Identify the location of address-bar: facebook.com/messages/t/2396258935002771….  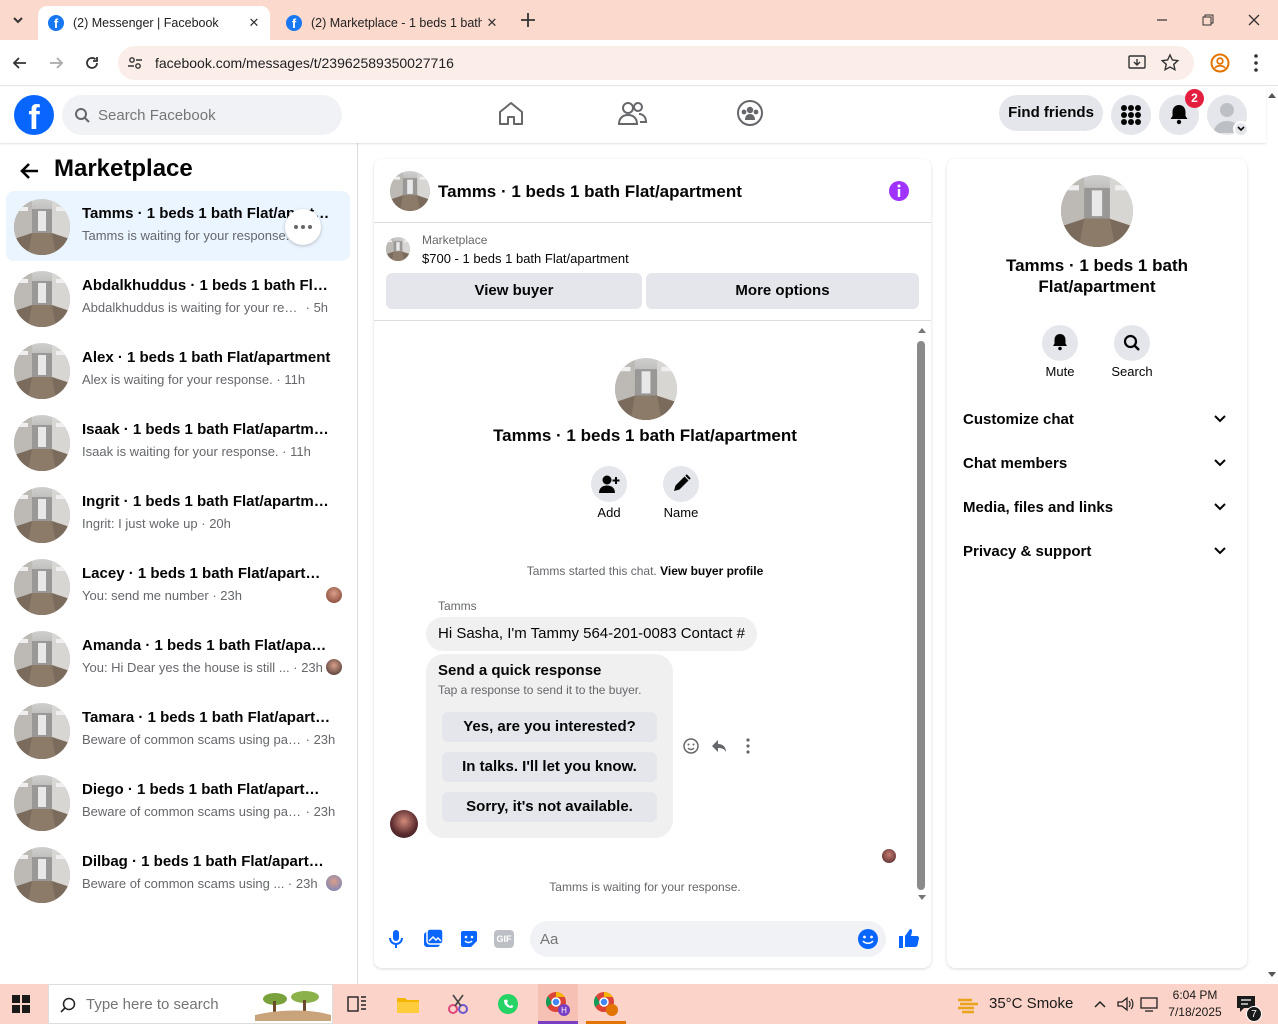
(656, 63).